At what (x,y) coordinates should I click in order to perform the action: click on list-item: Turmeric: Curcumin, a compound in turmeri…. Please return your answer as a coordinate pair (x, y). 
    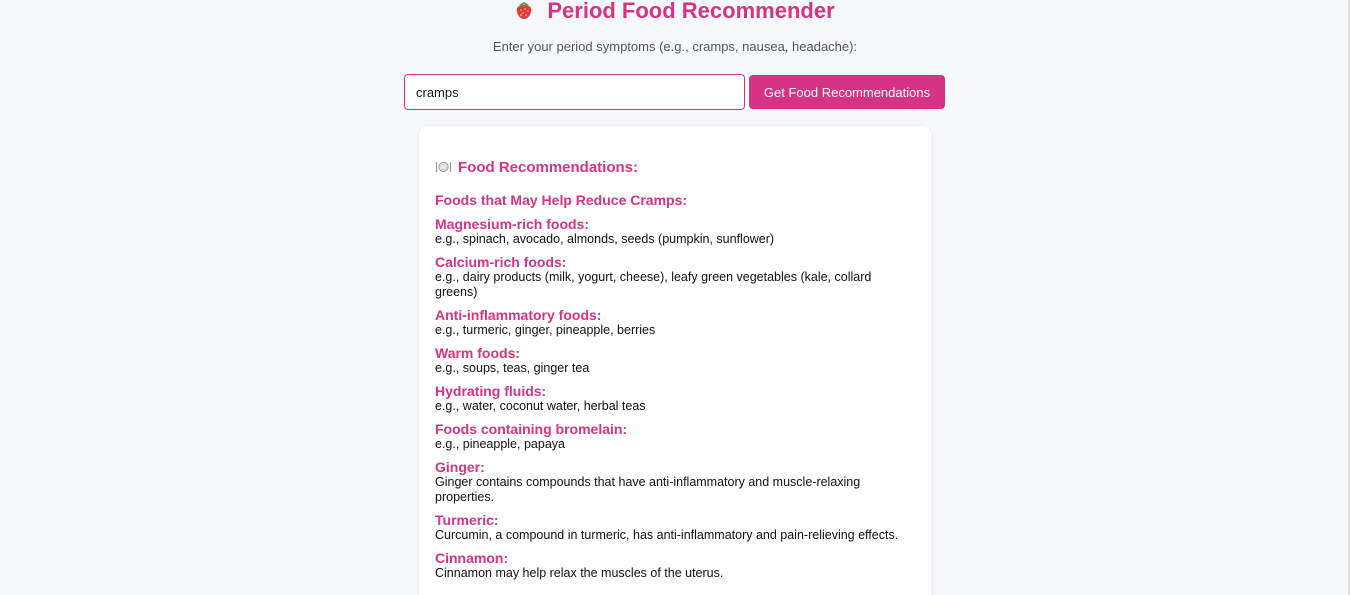
    Looking at the image, I should click on (675, 527).